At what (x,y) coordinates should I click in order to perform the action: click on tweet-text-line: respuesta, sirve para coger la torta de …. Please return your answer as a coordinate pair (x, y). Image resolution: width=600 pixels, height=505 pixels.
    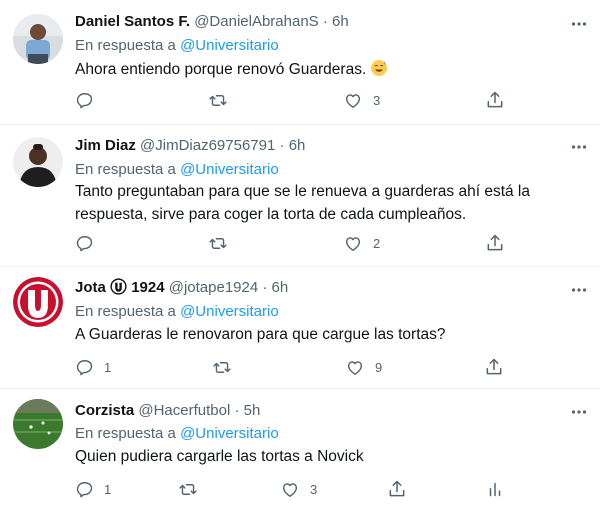
    Looking at the image, I should click on (271, 214).